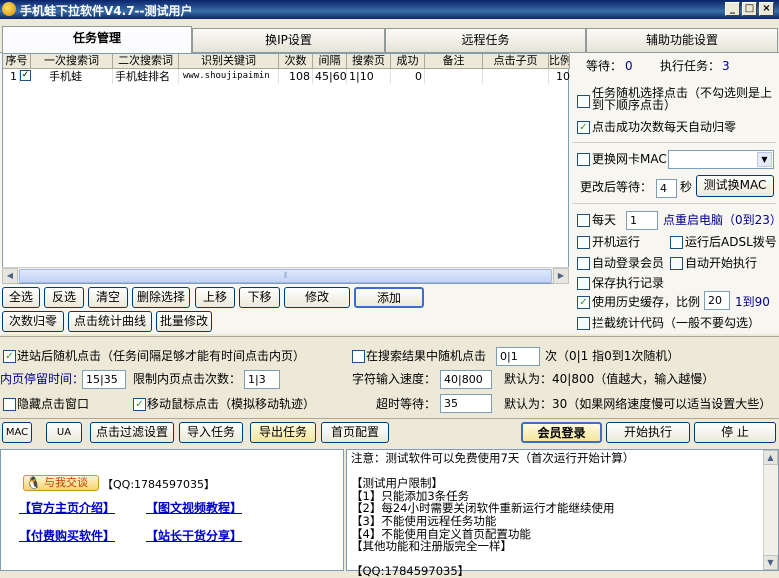 The height and width of the screenshot is (578, 779). What do you see at coordinates (583, 127) in the screenshot?
I see `auto-reset-checkbox: ✓` at bounding box center [583, 127].